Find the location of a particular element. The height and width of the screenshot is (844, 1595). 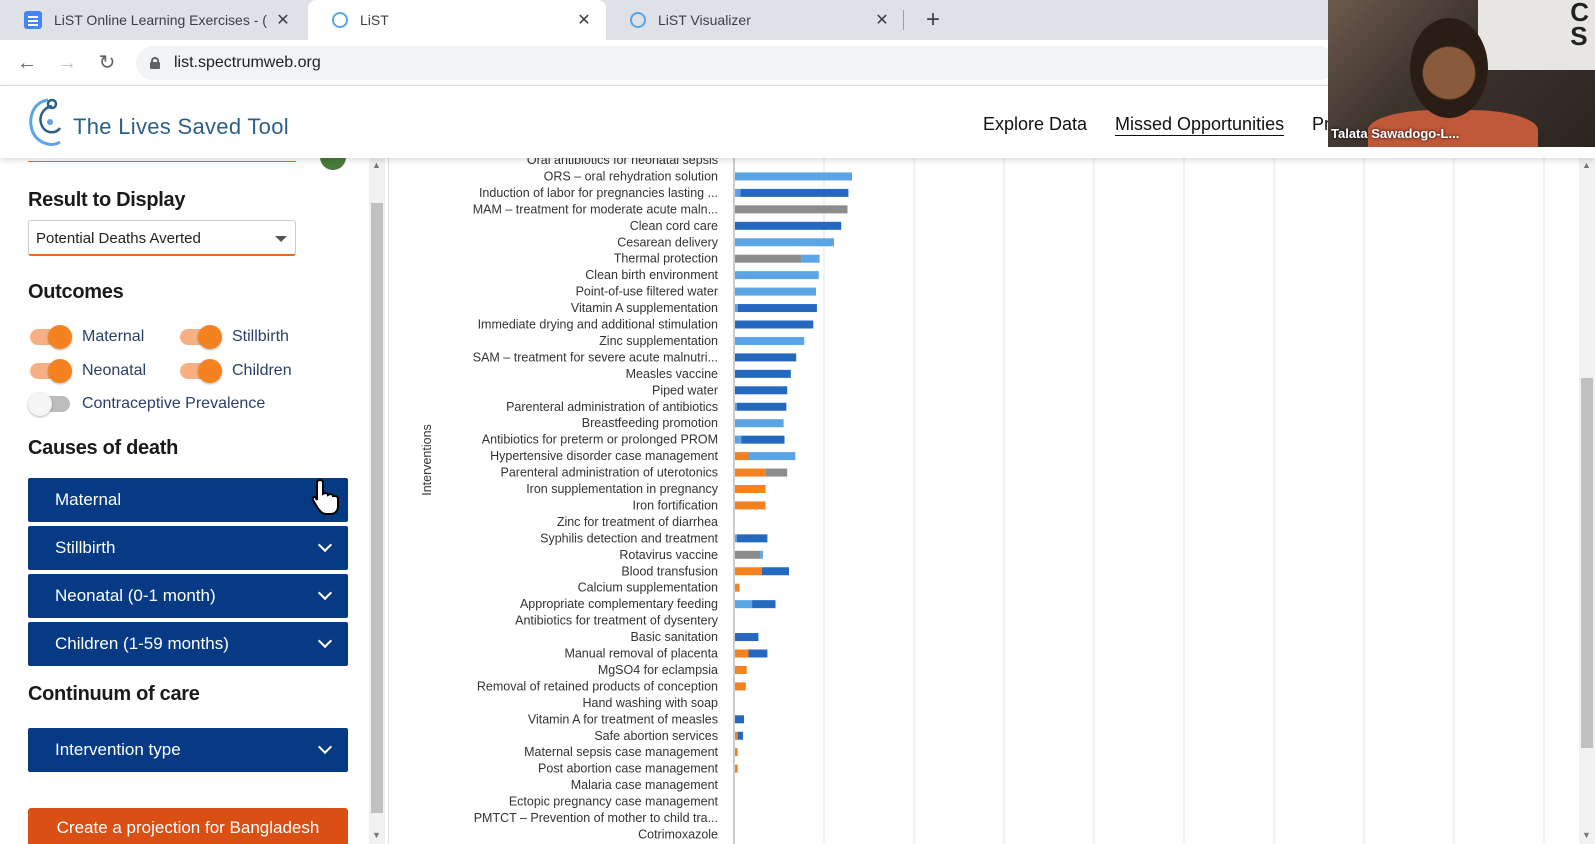

tab-separator is located at coordinates (903, 20).